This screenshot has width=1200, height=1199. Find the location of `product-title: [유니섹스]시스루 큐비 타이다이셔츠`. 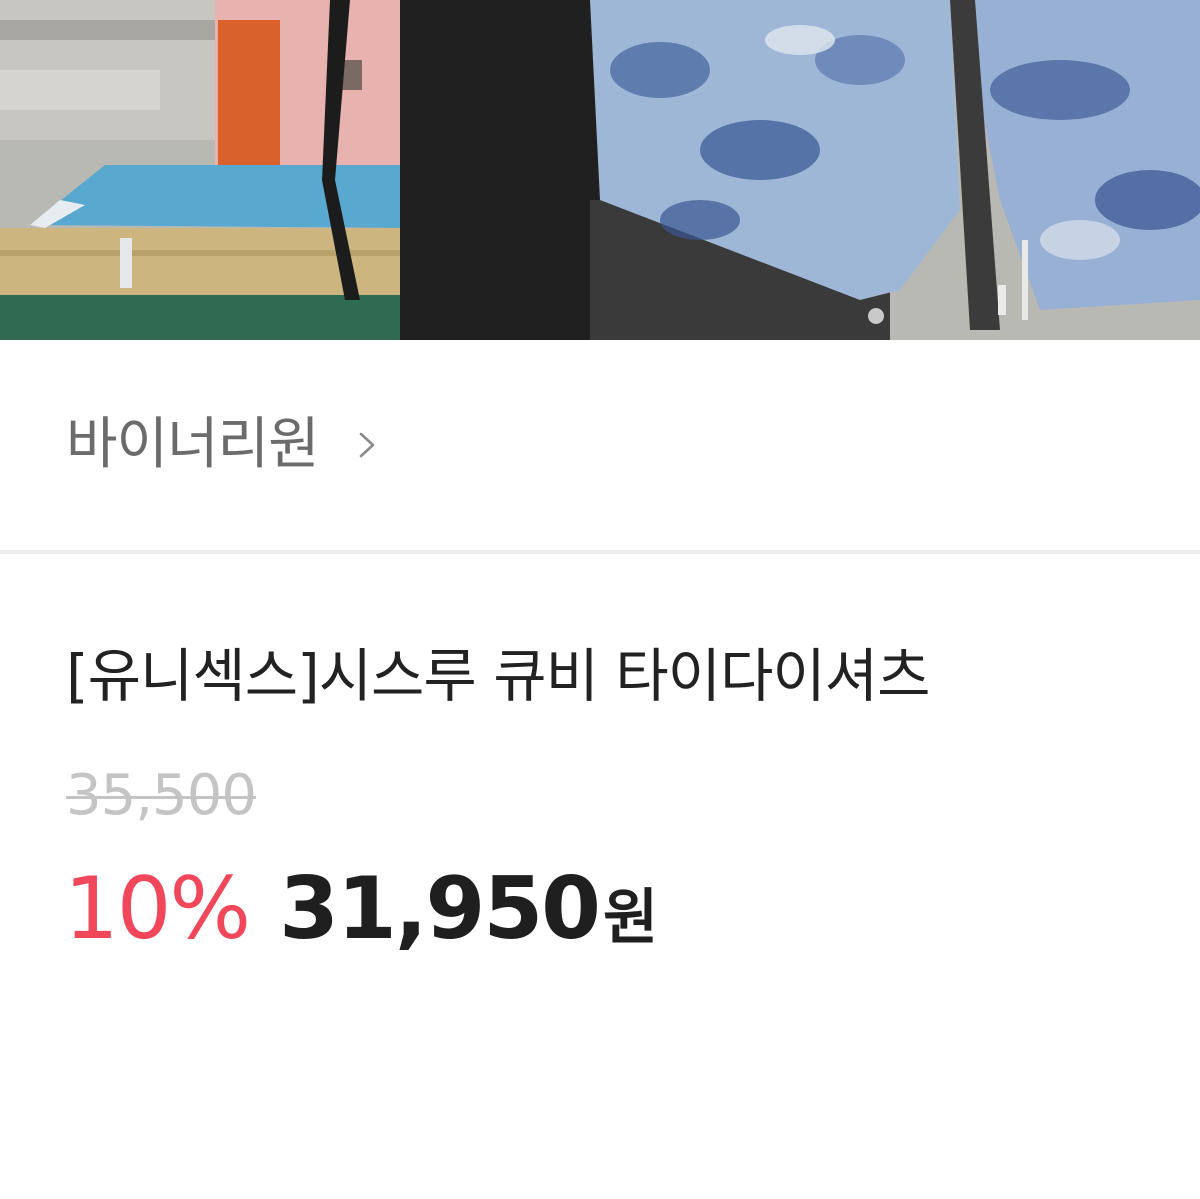

product-title: [유니섹스]시스루 큐비 타이다이셔츠 is located at coordinates (498, 676).